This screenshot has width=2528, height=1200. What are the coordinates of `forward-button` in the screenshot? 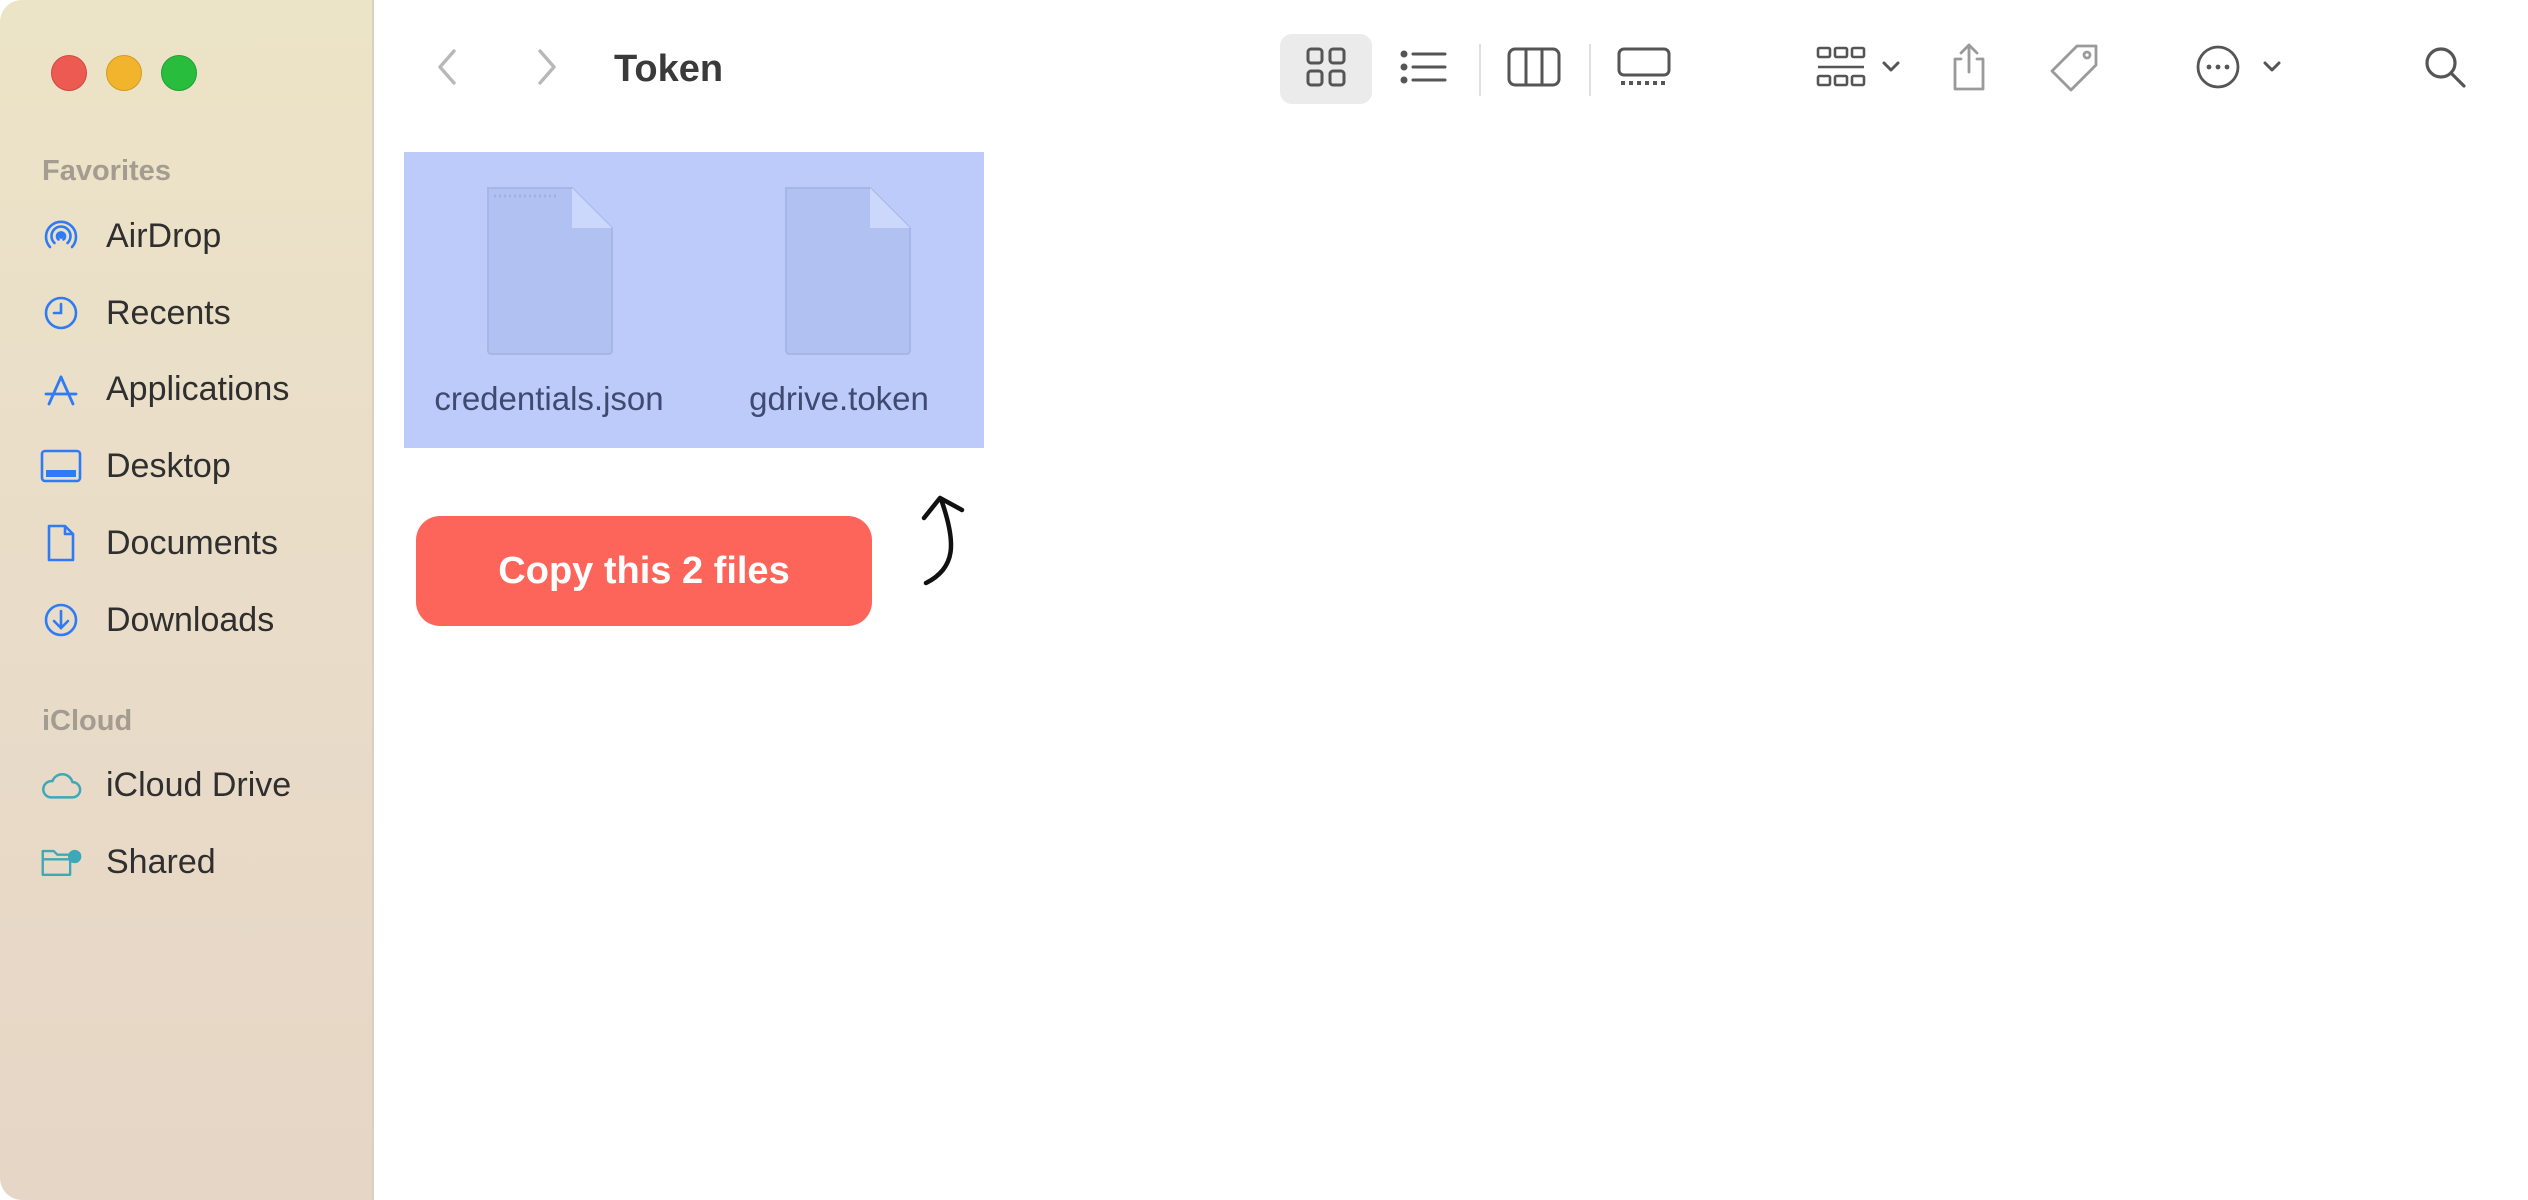 It's located at (547, 69).